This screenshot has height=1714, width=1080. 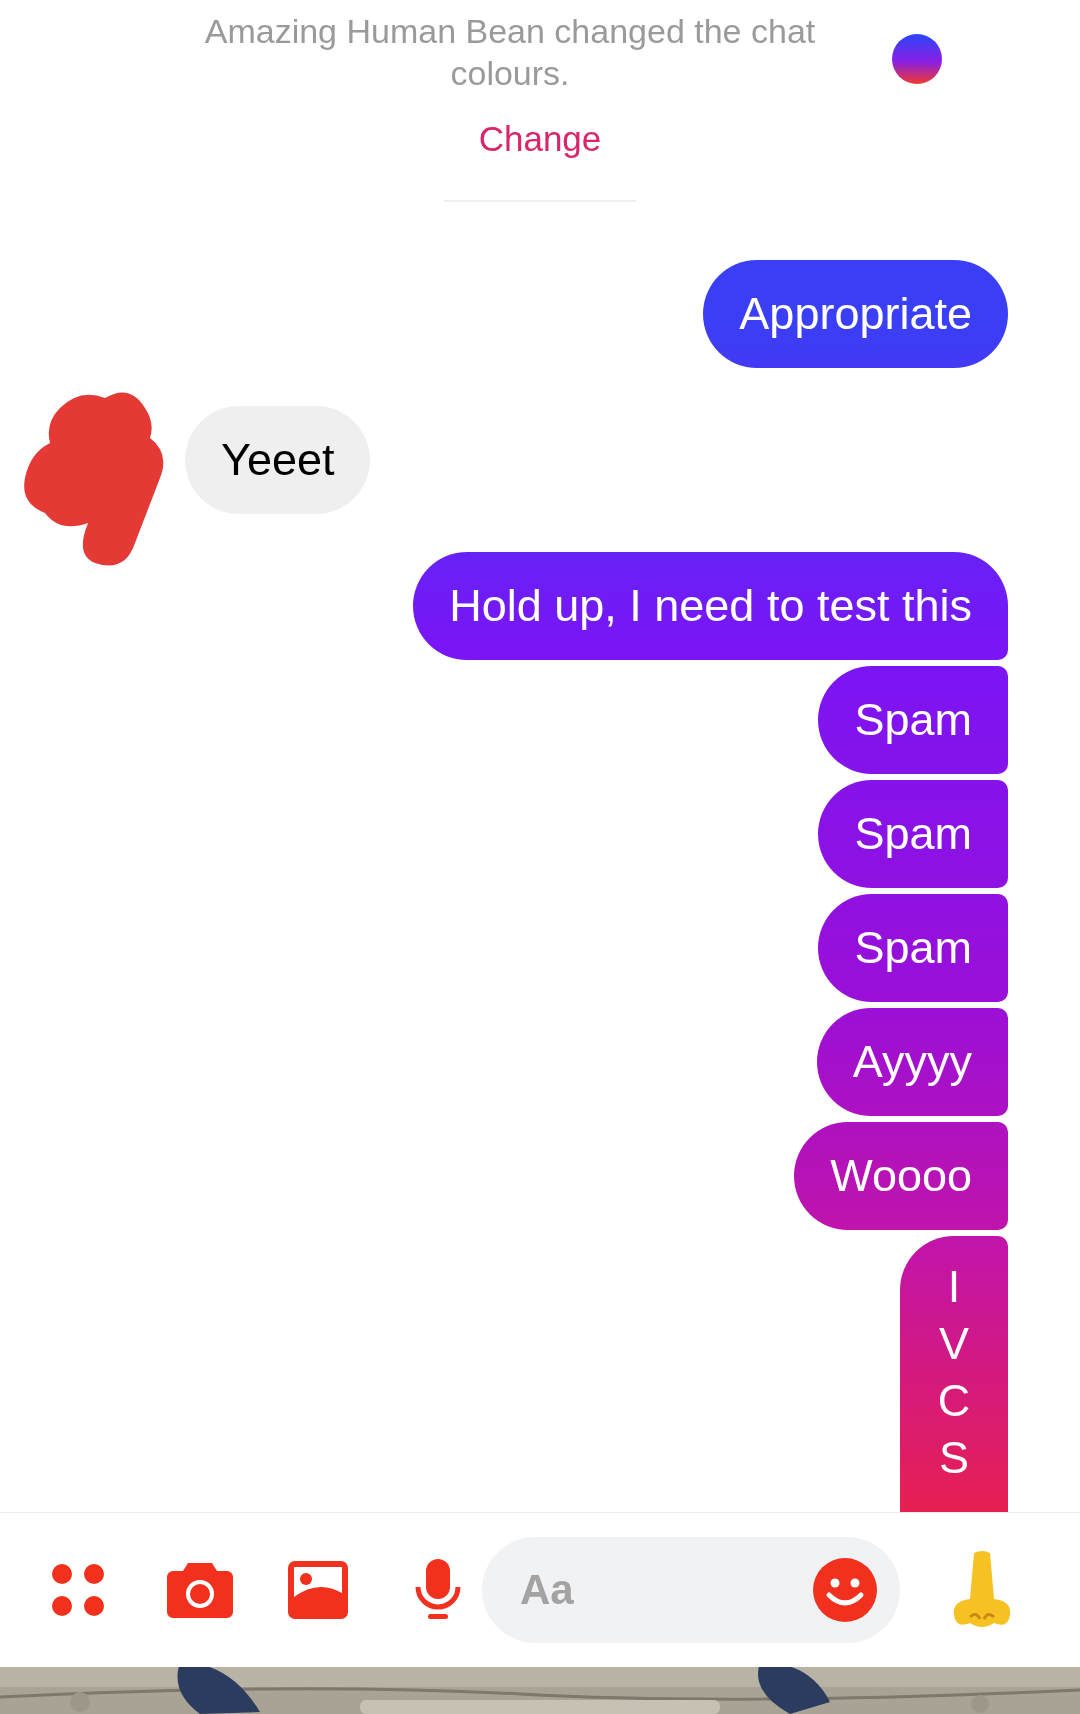 I want to click on notice-text: Amazing Human Bean changed the chat colours., so click(x=510, y=52).